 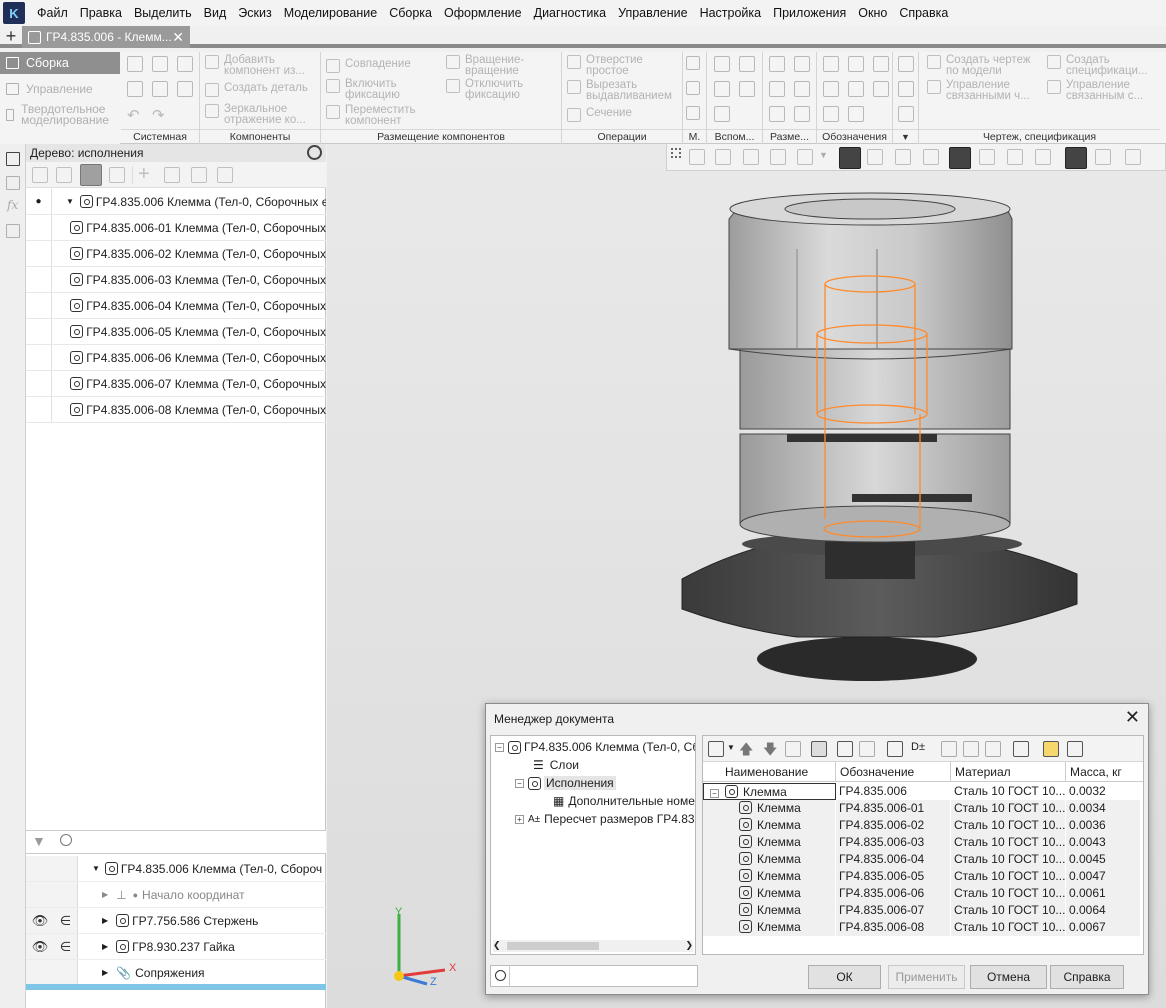 What do you see at coordinates (624, 801) in the screenshot?
I see `dialog-tree-extra-numbers: ▦ Дополнительные номе` at bounding box center [624, 801].